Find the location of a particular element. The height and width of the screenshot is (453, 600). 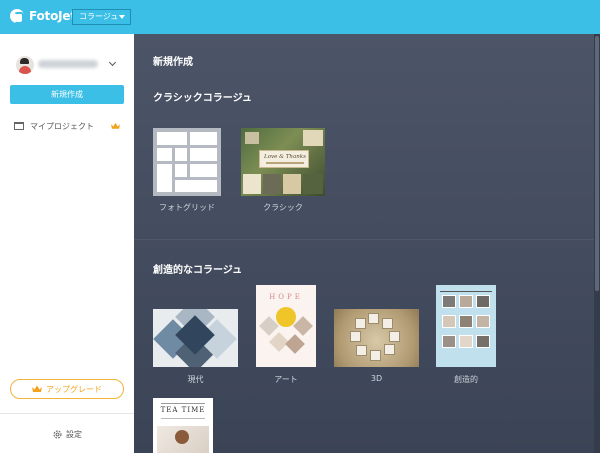

logo-icon is located at coordinates (17, 16).